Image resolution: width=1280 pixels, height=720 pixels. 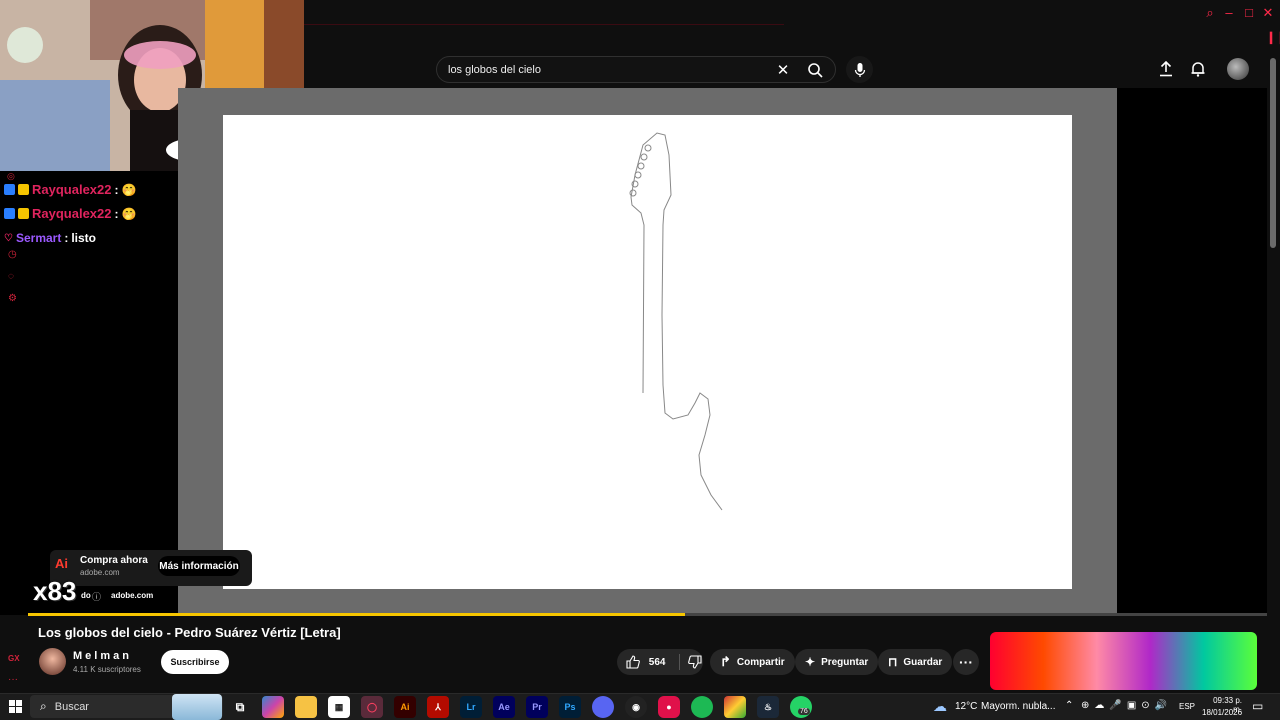 What do you see at coordinates (859, 69) in the screenshot?
I see `microphone-icon` at bounding box center [859, 69].